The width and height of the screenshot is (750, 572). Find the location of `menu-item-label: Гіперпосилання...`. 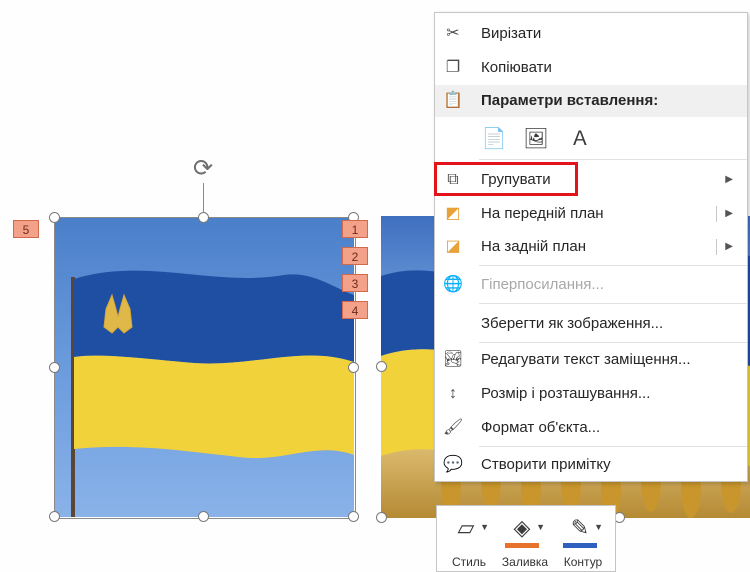

menu-item-label: Гіперпосилання... is located at coordinates (542, 284).